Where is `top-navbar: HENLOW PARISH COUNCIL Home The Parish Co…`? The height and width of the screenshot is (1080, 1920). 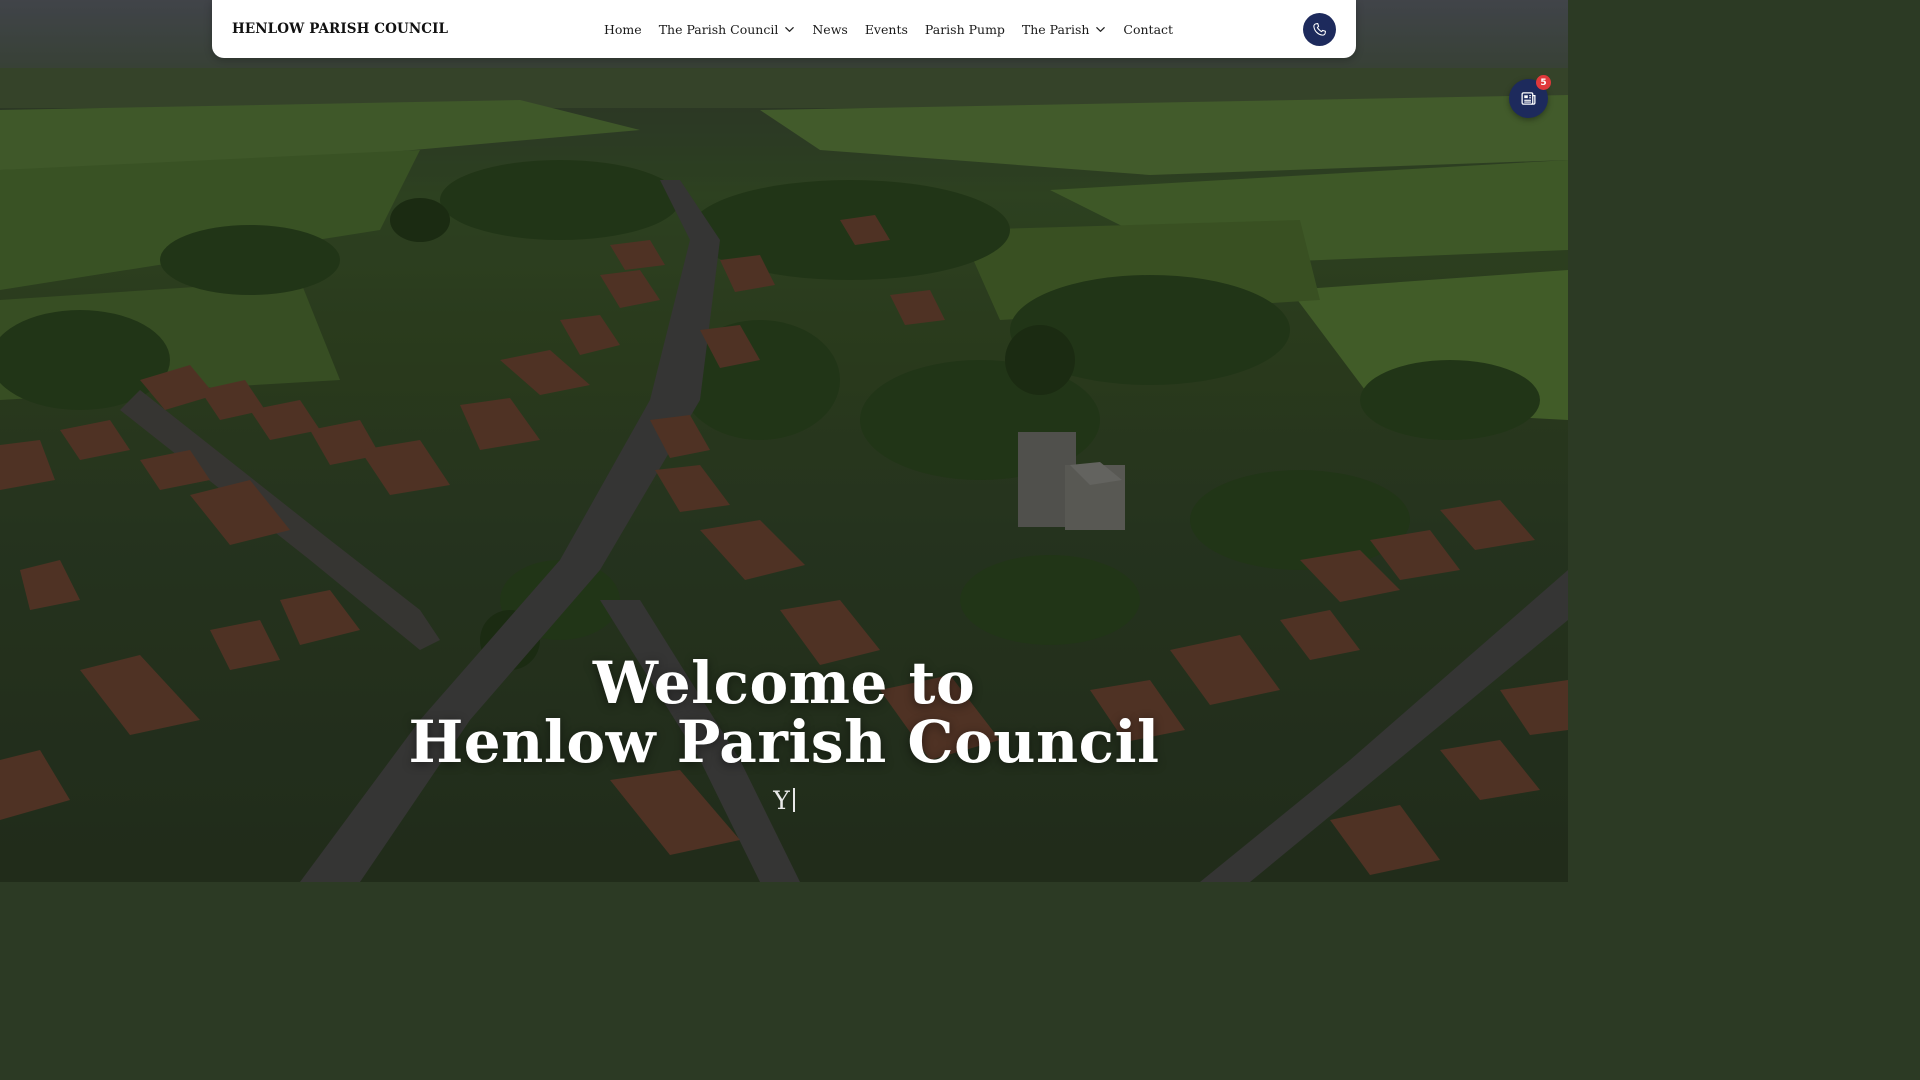 top-navbar: HENLOW PARISH COUNCIL Home The Parish Co… is located at coordinates (784, 29).